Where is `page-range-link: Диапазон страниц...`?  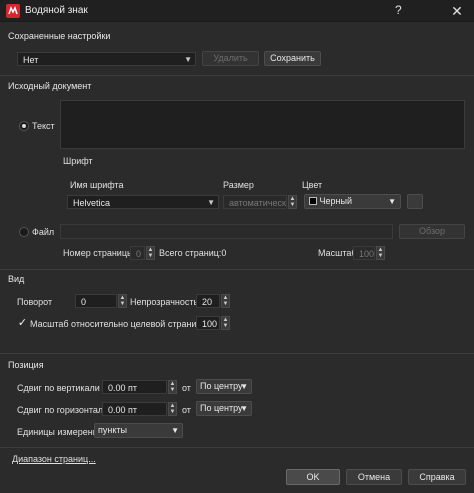 page-range-link: Диапазон страниц... is located at coordinates (54, 459).